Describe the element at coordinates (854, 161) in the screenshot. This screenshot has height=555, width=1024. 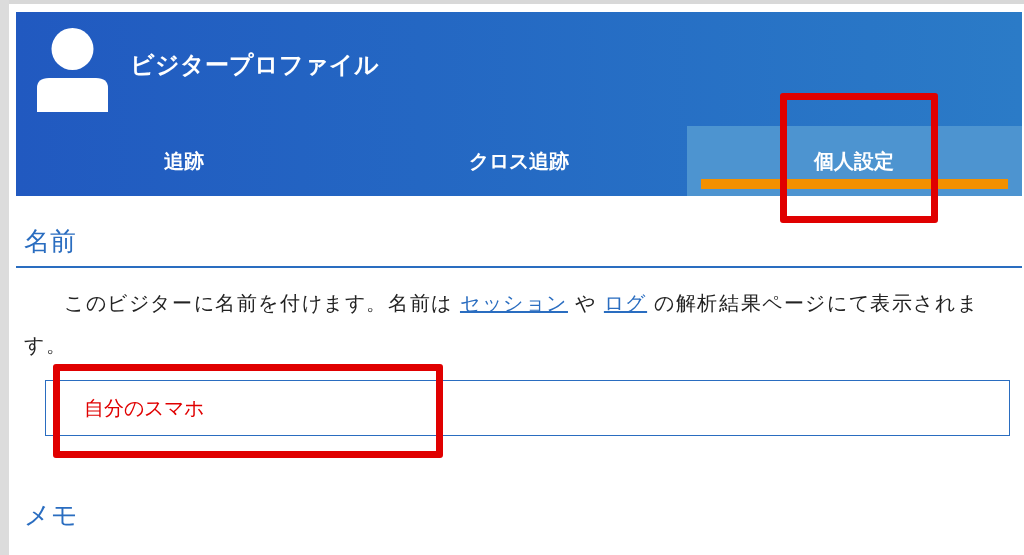
I see `tab: 個人設定` at that location.